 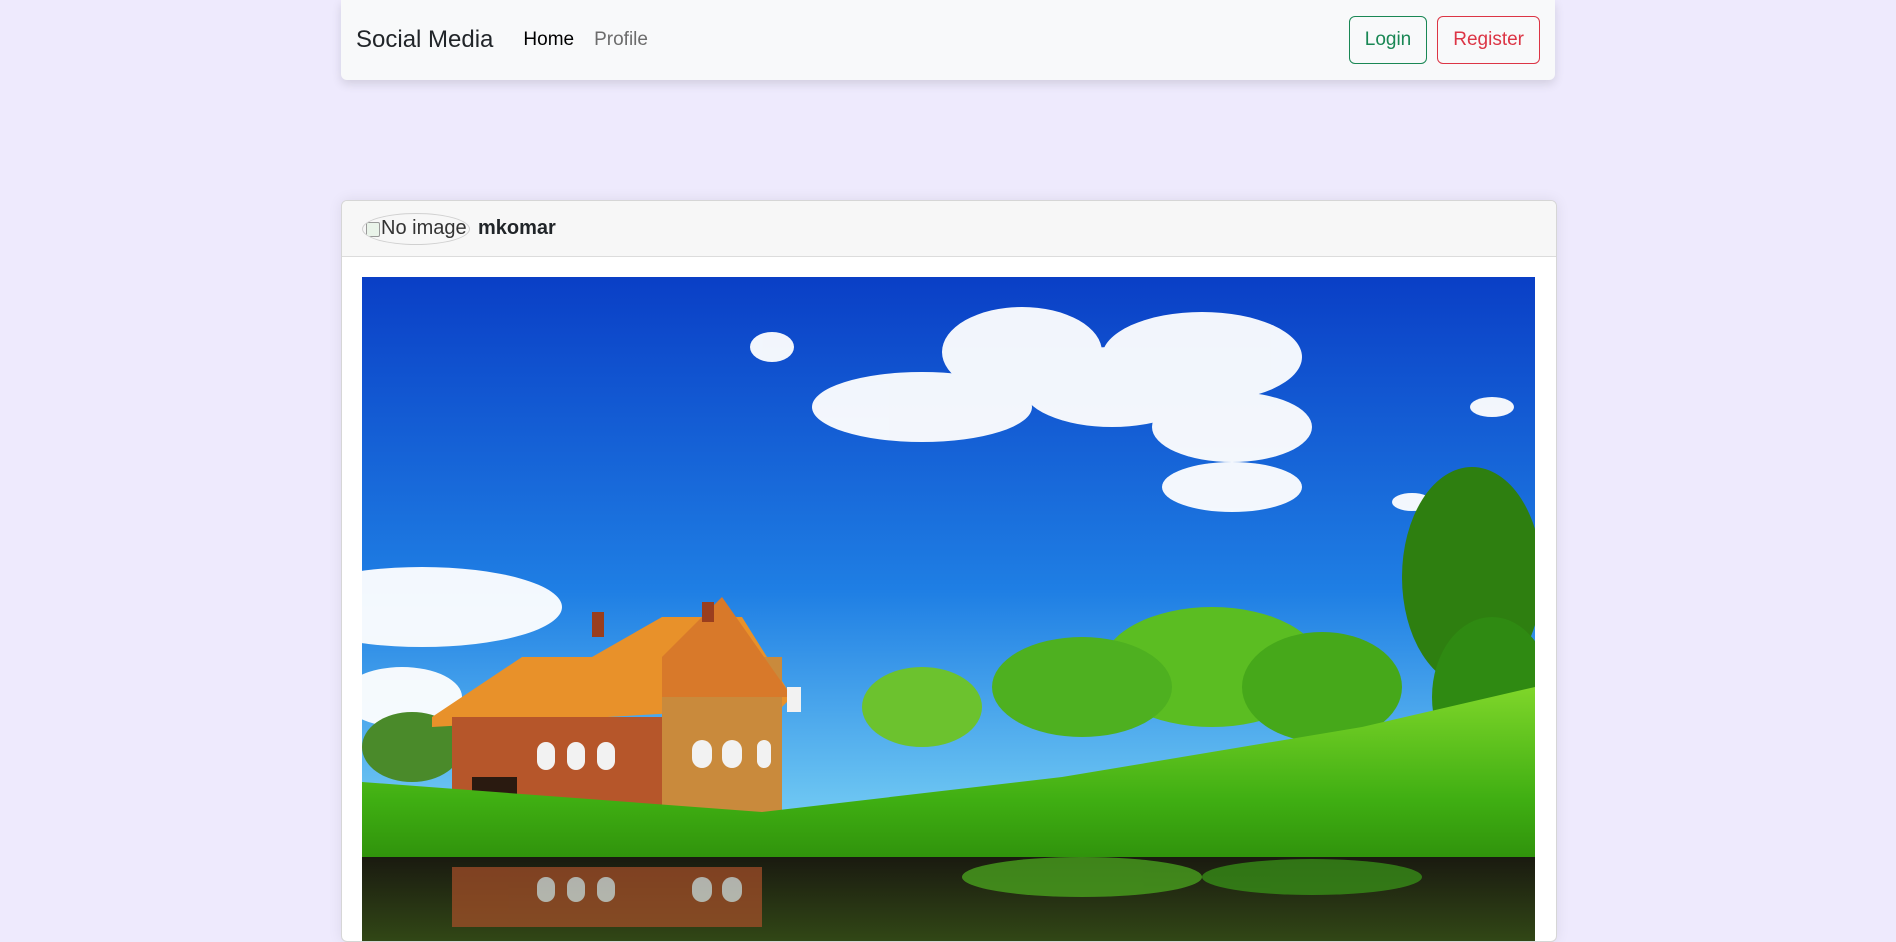 What do you see at coordinates (949, 229) in the screenshot?
I see `post-header: No image mkomar` at bounding box center [949, 229].